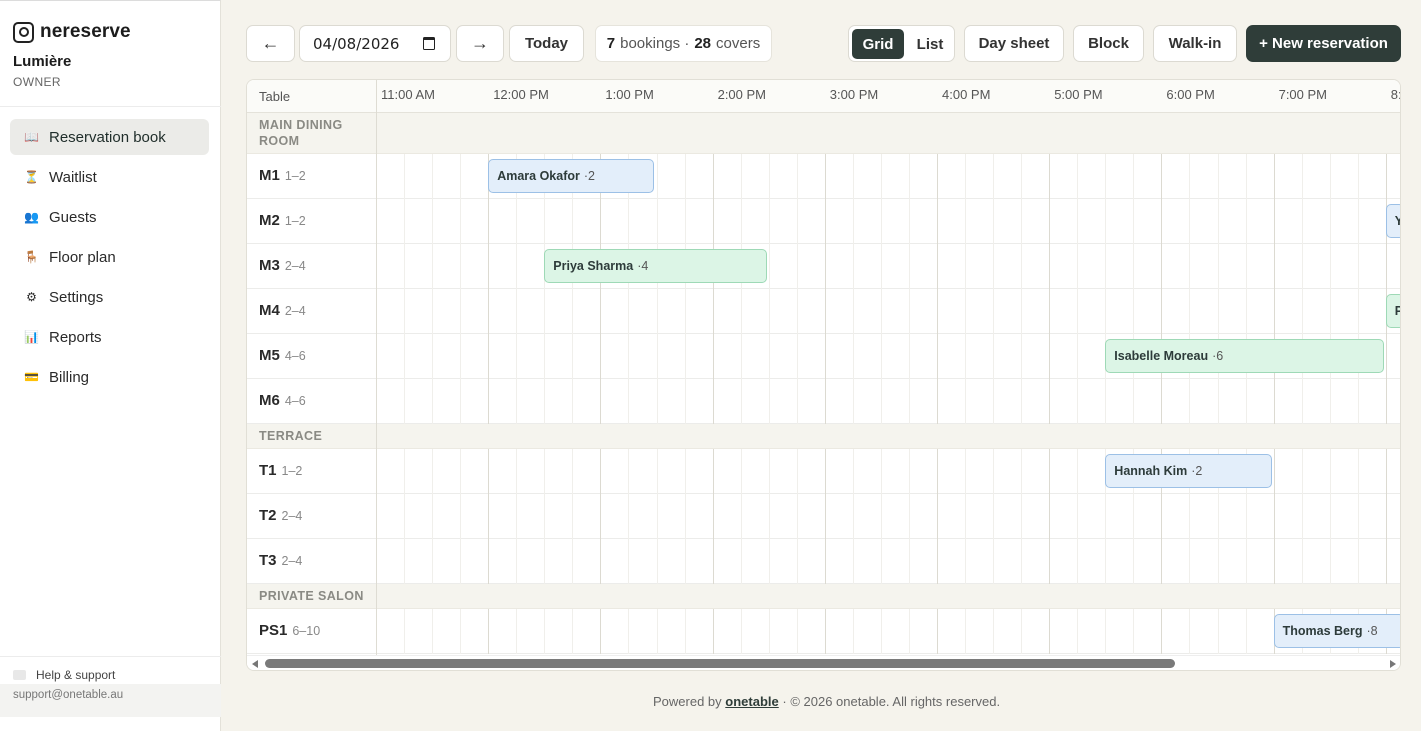  Describe the element at coordinates (1372, 631) in the screenshot. I see `booking-party-size: ·8` at that location.